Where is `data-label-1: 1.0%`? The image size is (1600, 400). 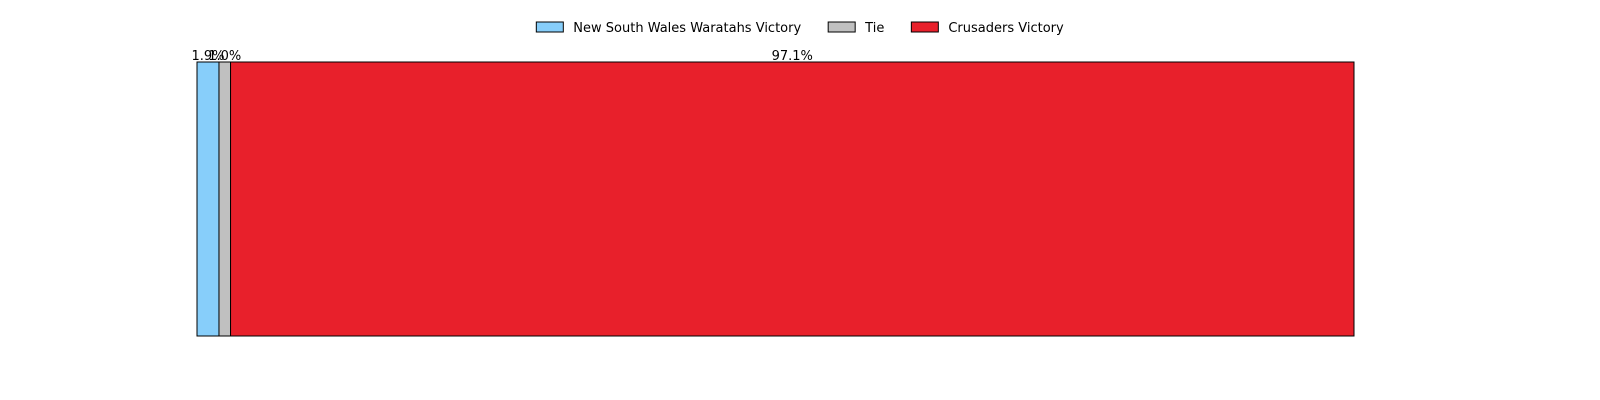
data-label-1: 1.0% is located at coordinates (224, 56).